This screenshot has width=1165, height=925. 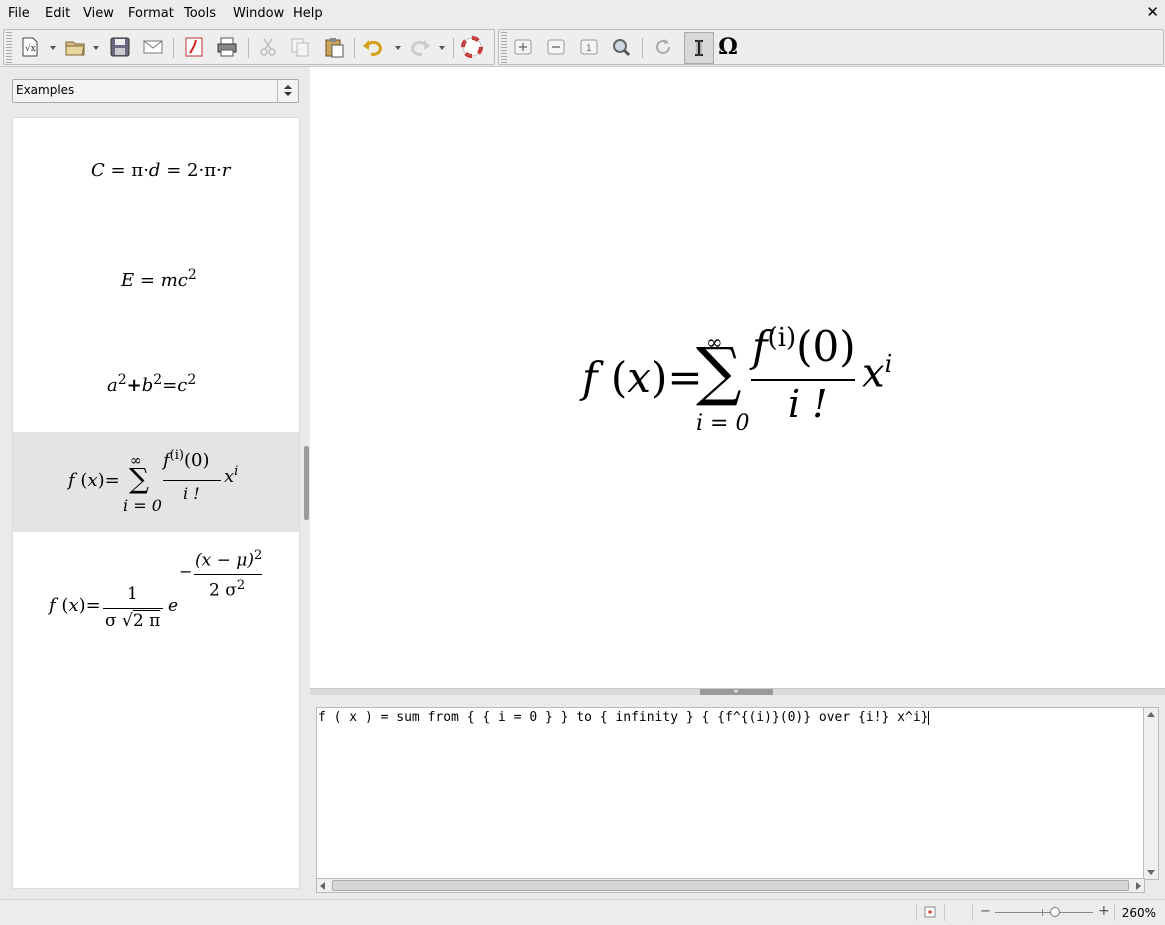 I want to click on formula-sum-symbol: ∑, so click(x=139, y=478).